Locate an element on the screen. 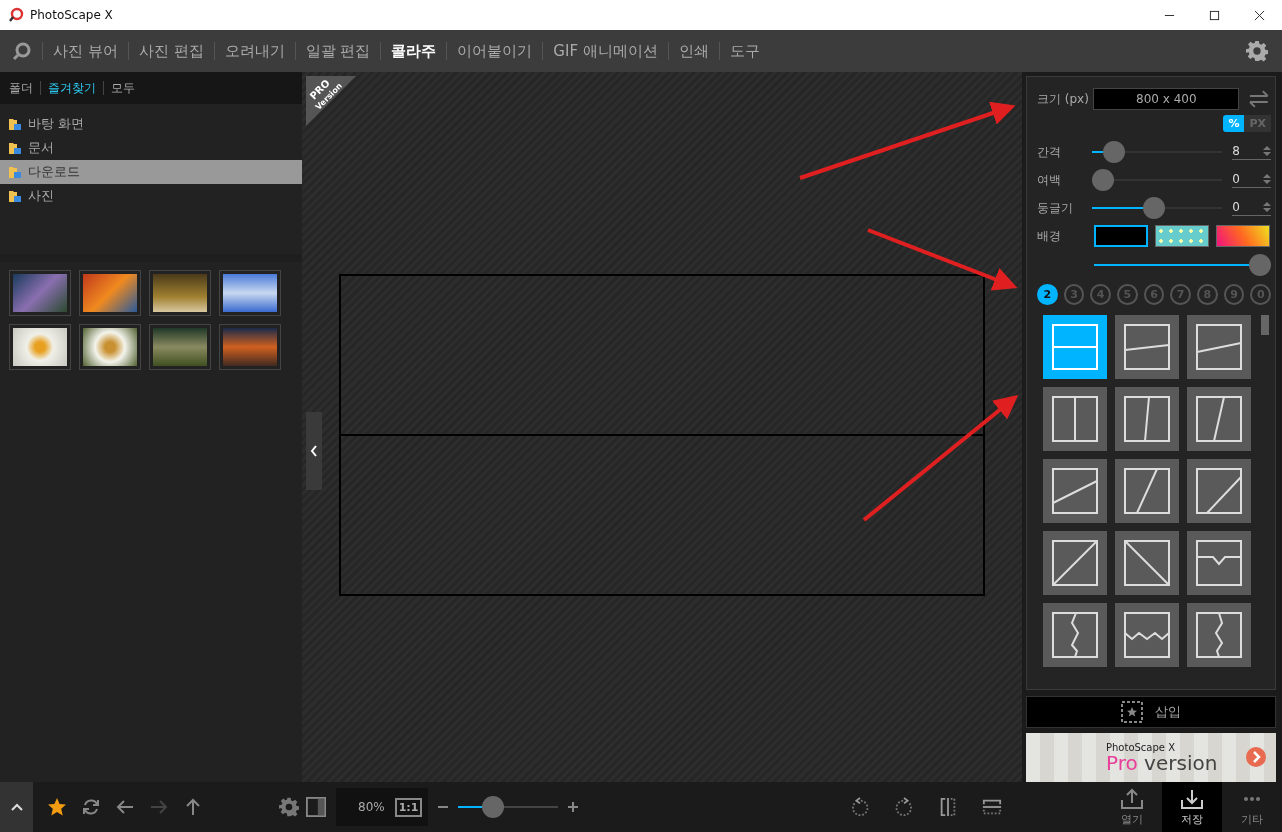 The image size is (1282, 832). compare-icon is located at coordinates (316, 807).